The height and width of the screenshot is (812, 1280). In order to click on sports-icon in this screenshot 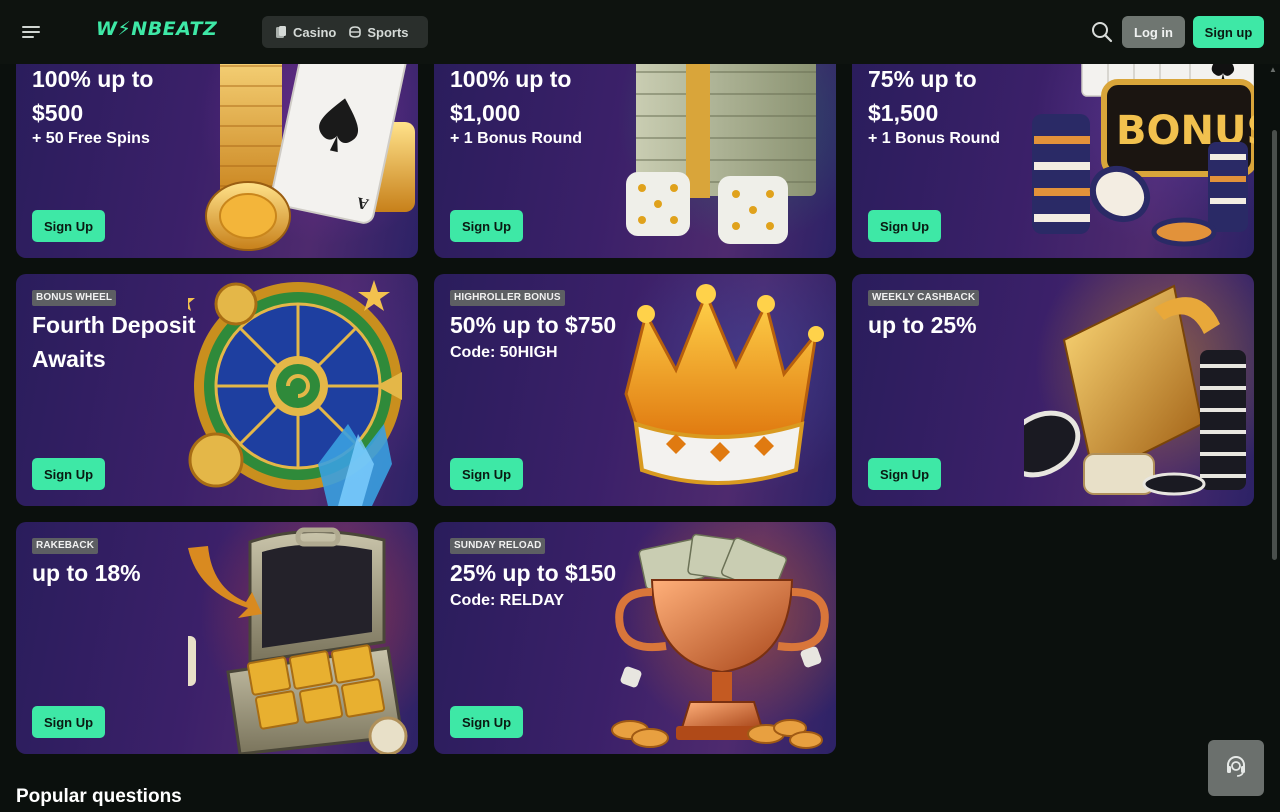, I will do `click(355, 32)`.